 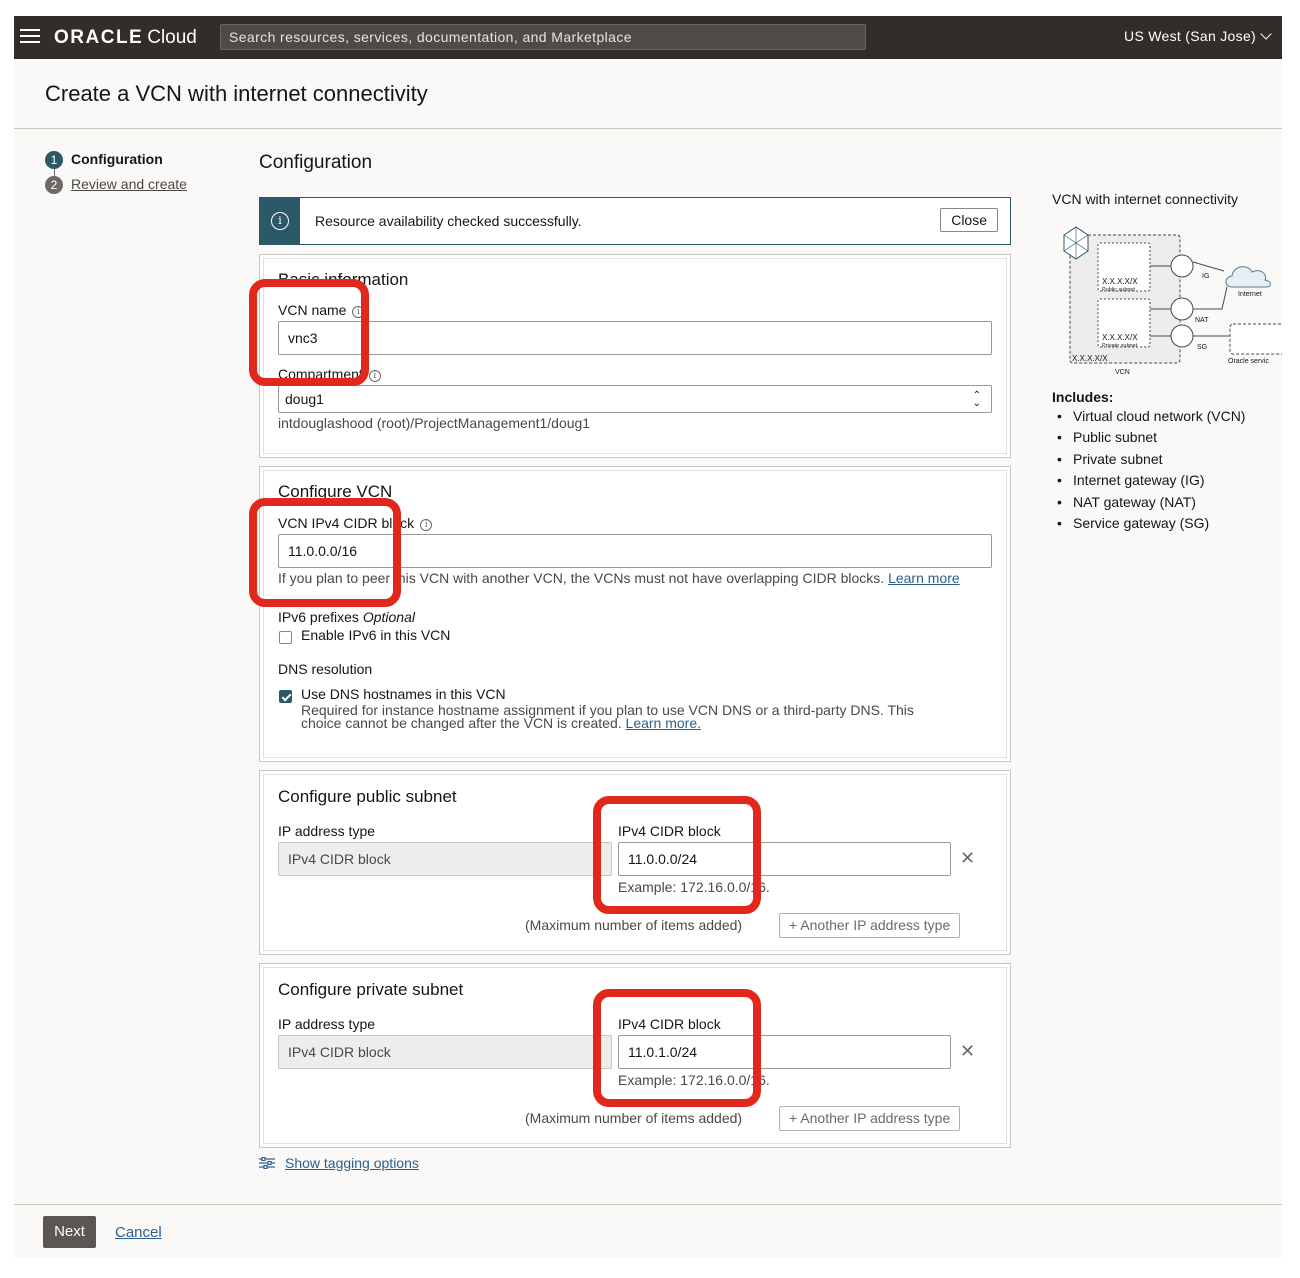 I want to click on list-item: NAT gateway (NAT), so click(x=1151, y=502).